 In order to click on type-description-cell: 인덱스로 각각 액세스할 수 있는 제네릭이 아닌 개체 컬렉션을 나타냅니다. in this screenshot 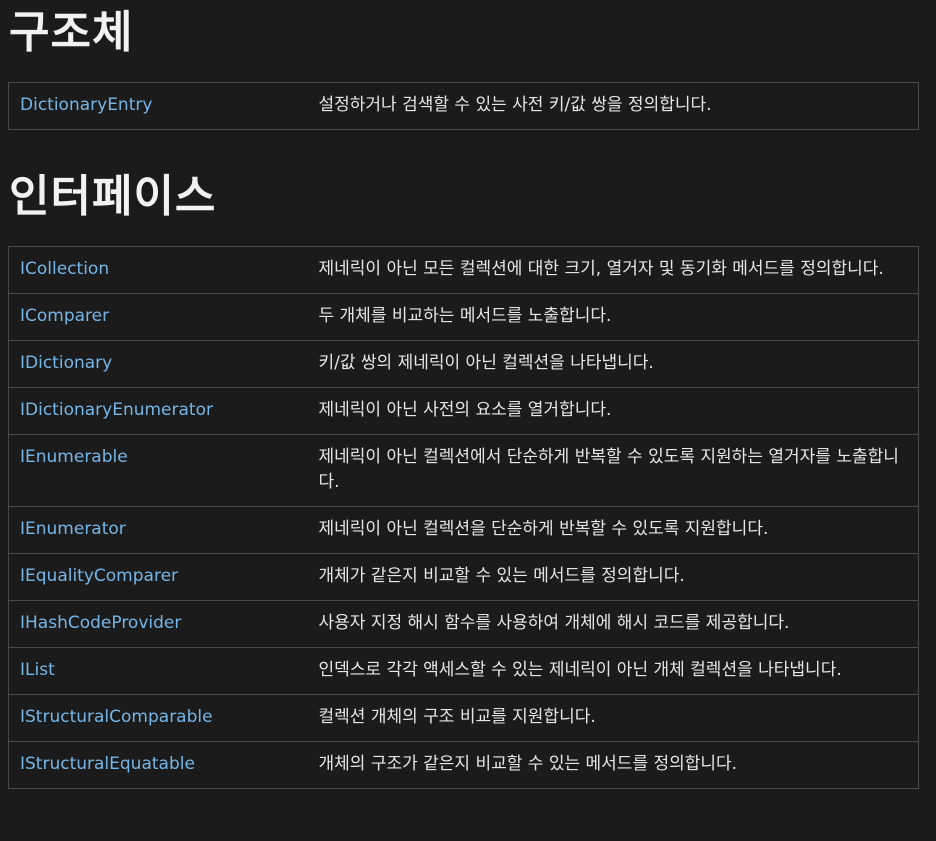, I will do `click(613, 671)`.